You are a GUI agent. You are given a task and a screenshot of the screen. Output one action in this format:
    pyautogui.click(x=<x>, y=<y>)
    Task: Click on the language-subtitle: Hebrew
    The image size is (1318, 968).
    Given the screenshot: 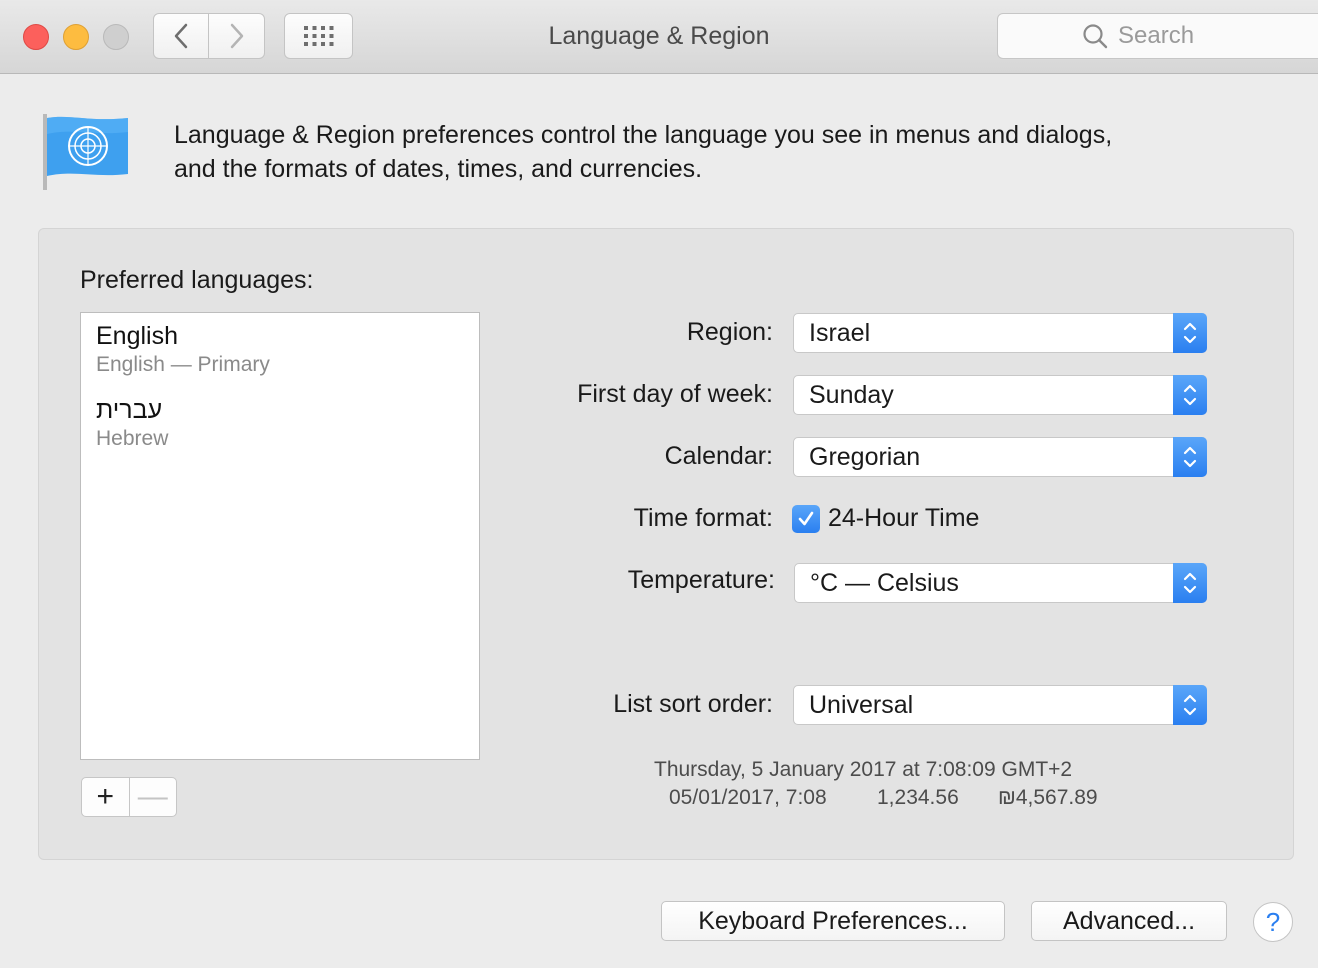 What is the action you would take?
    pyautogui.click(x=132, y=438)
    